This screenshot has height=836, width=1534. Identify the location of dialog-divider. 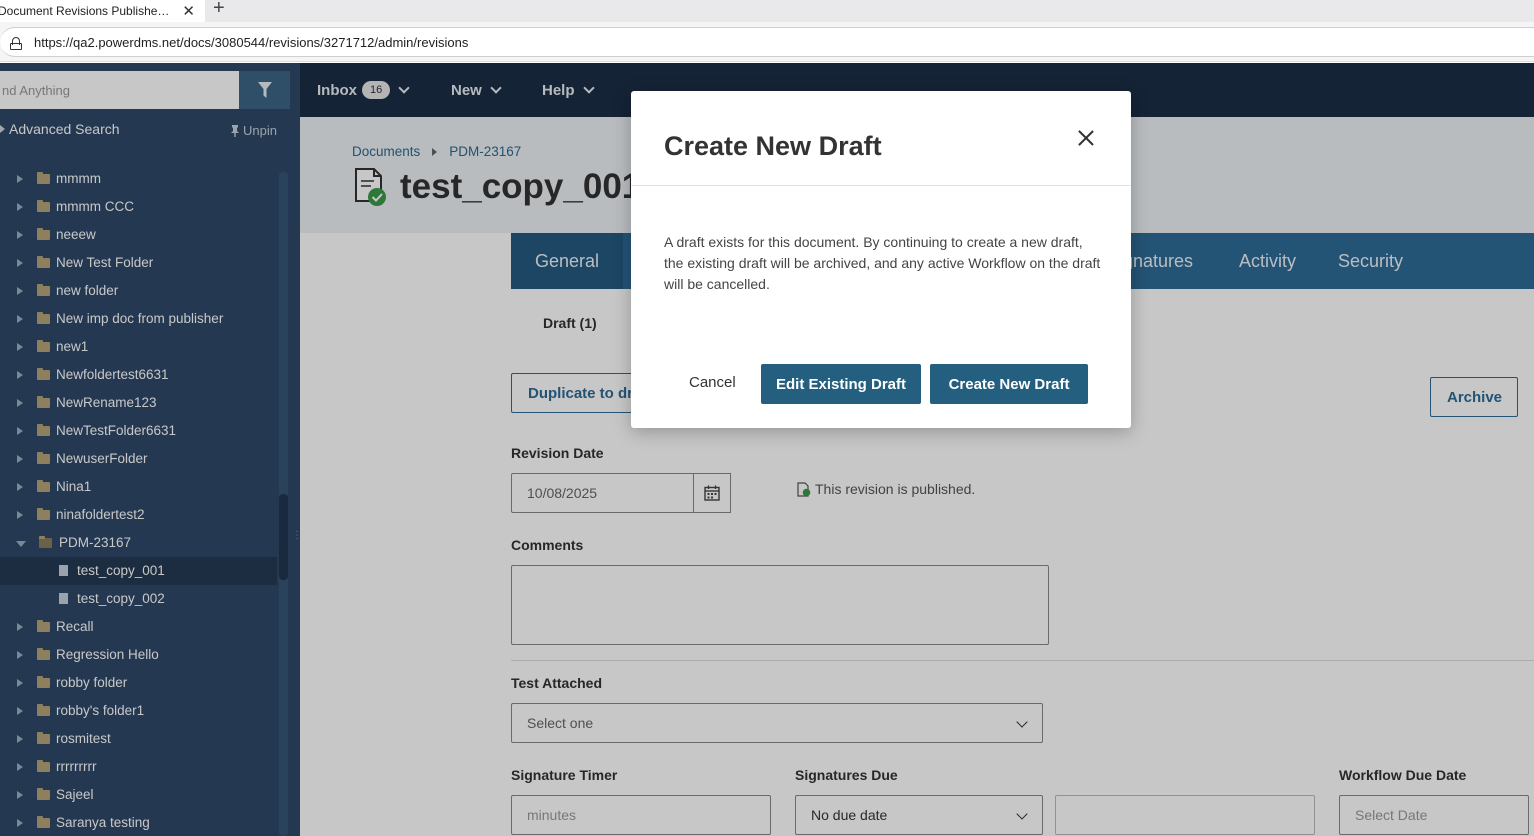
(881, 185).